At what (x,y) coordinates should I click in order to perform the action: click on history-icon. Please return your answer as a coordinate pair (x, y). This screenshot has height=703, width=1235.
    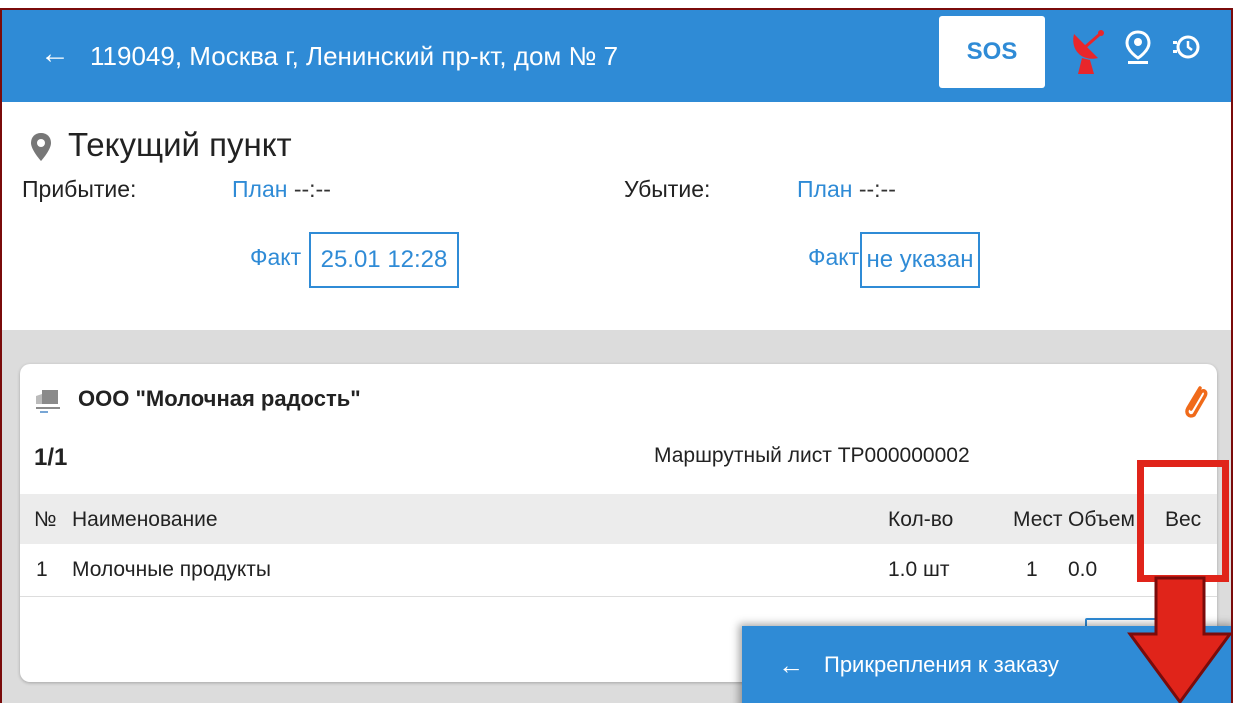
    Looking at the image, I should click on (1187, 49).